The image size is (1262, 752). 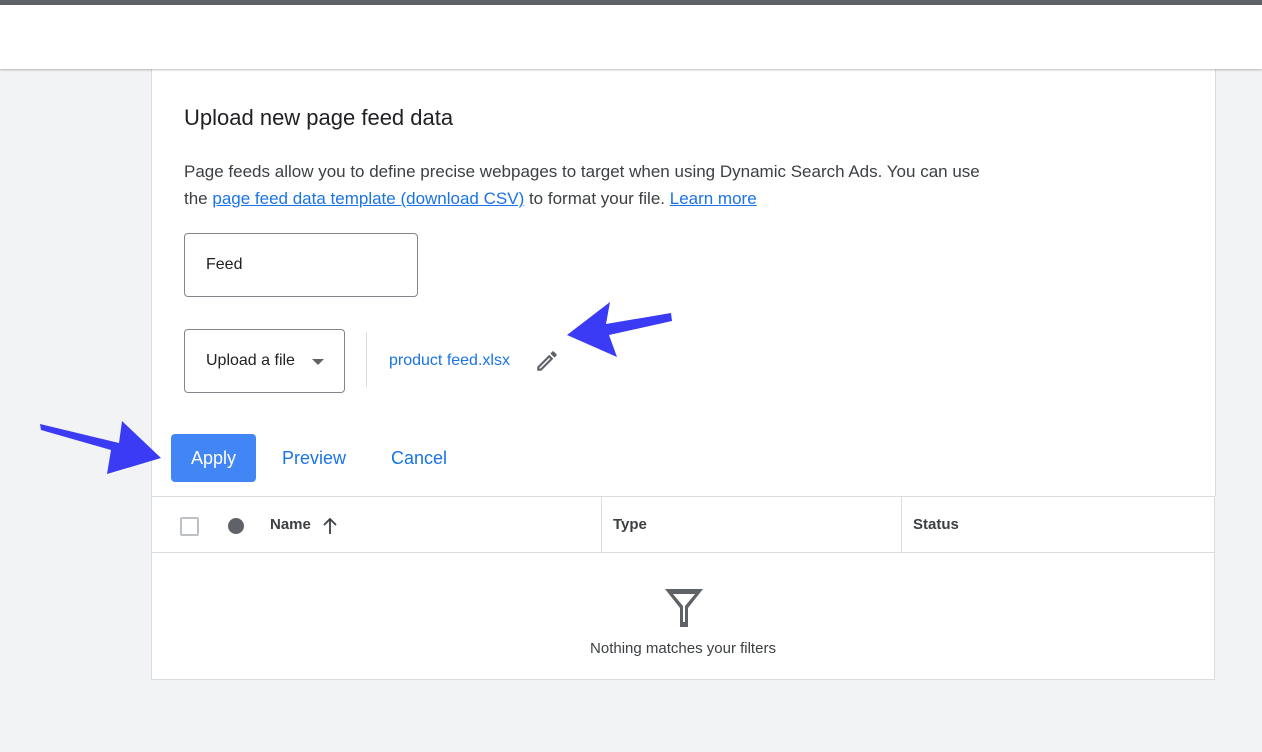 What do you see at coordinates (936, 525) in the screenshot?
I see `column-header-status: Status` at bounding box center [936, 525].